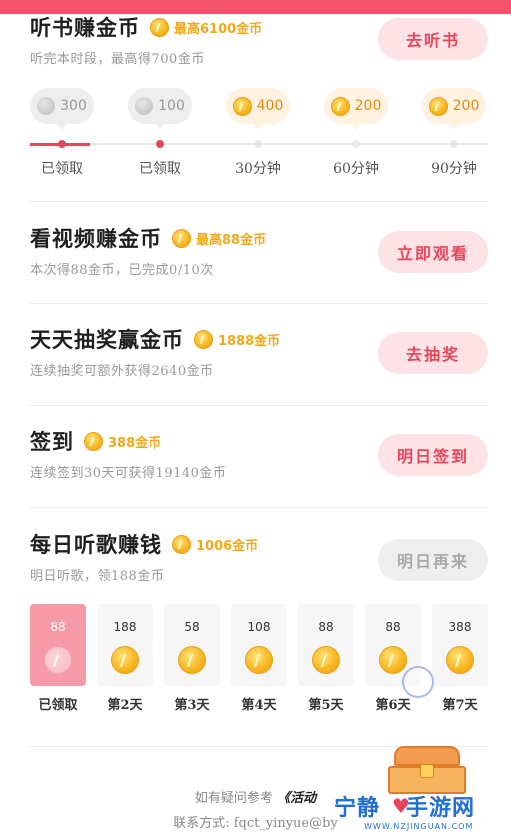  I want to click on day-label: 第2天, so click(125, 705).